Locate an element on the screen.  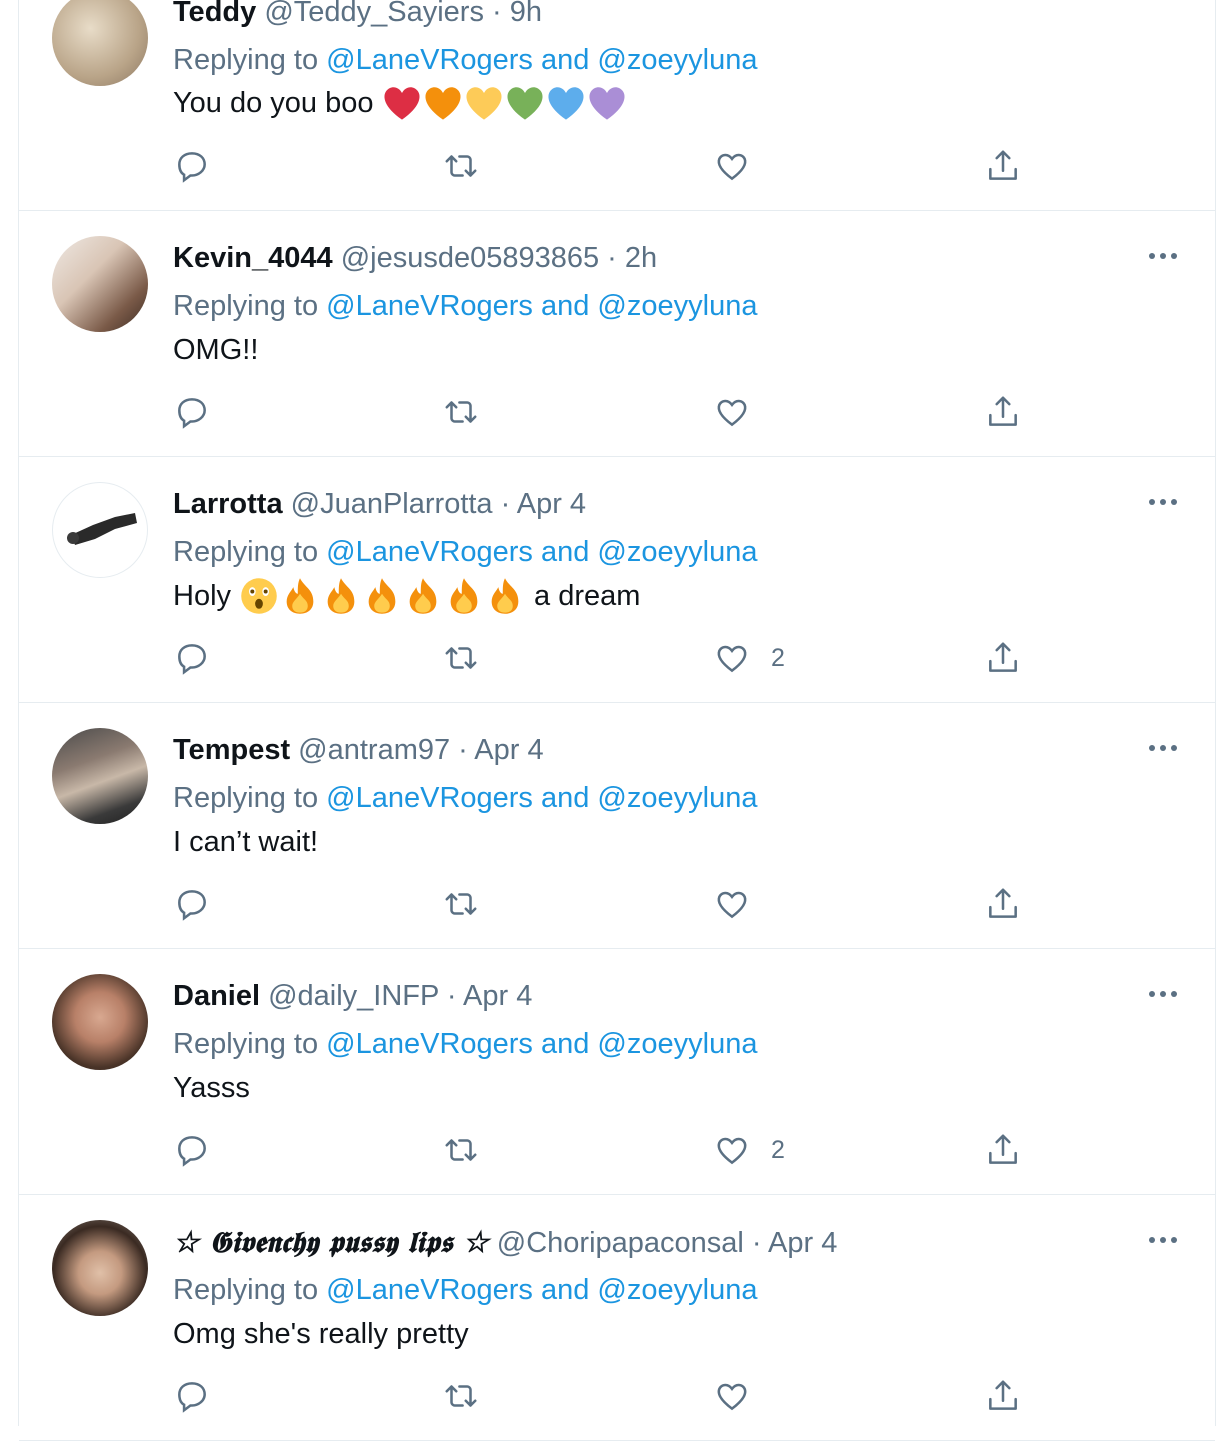
tweet-header: Kevin_4044 @jesusde05893865 · 2h is located at coordinates (415, 258).